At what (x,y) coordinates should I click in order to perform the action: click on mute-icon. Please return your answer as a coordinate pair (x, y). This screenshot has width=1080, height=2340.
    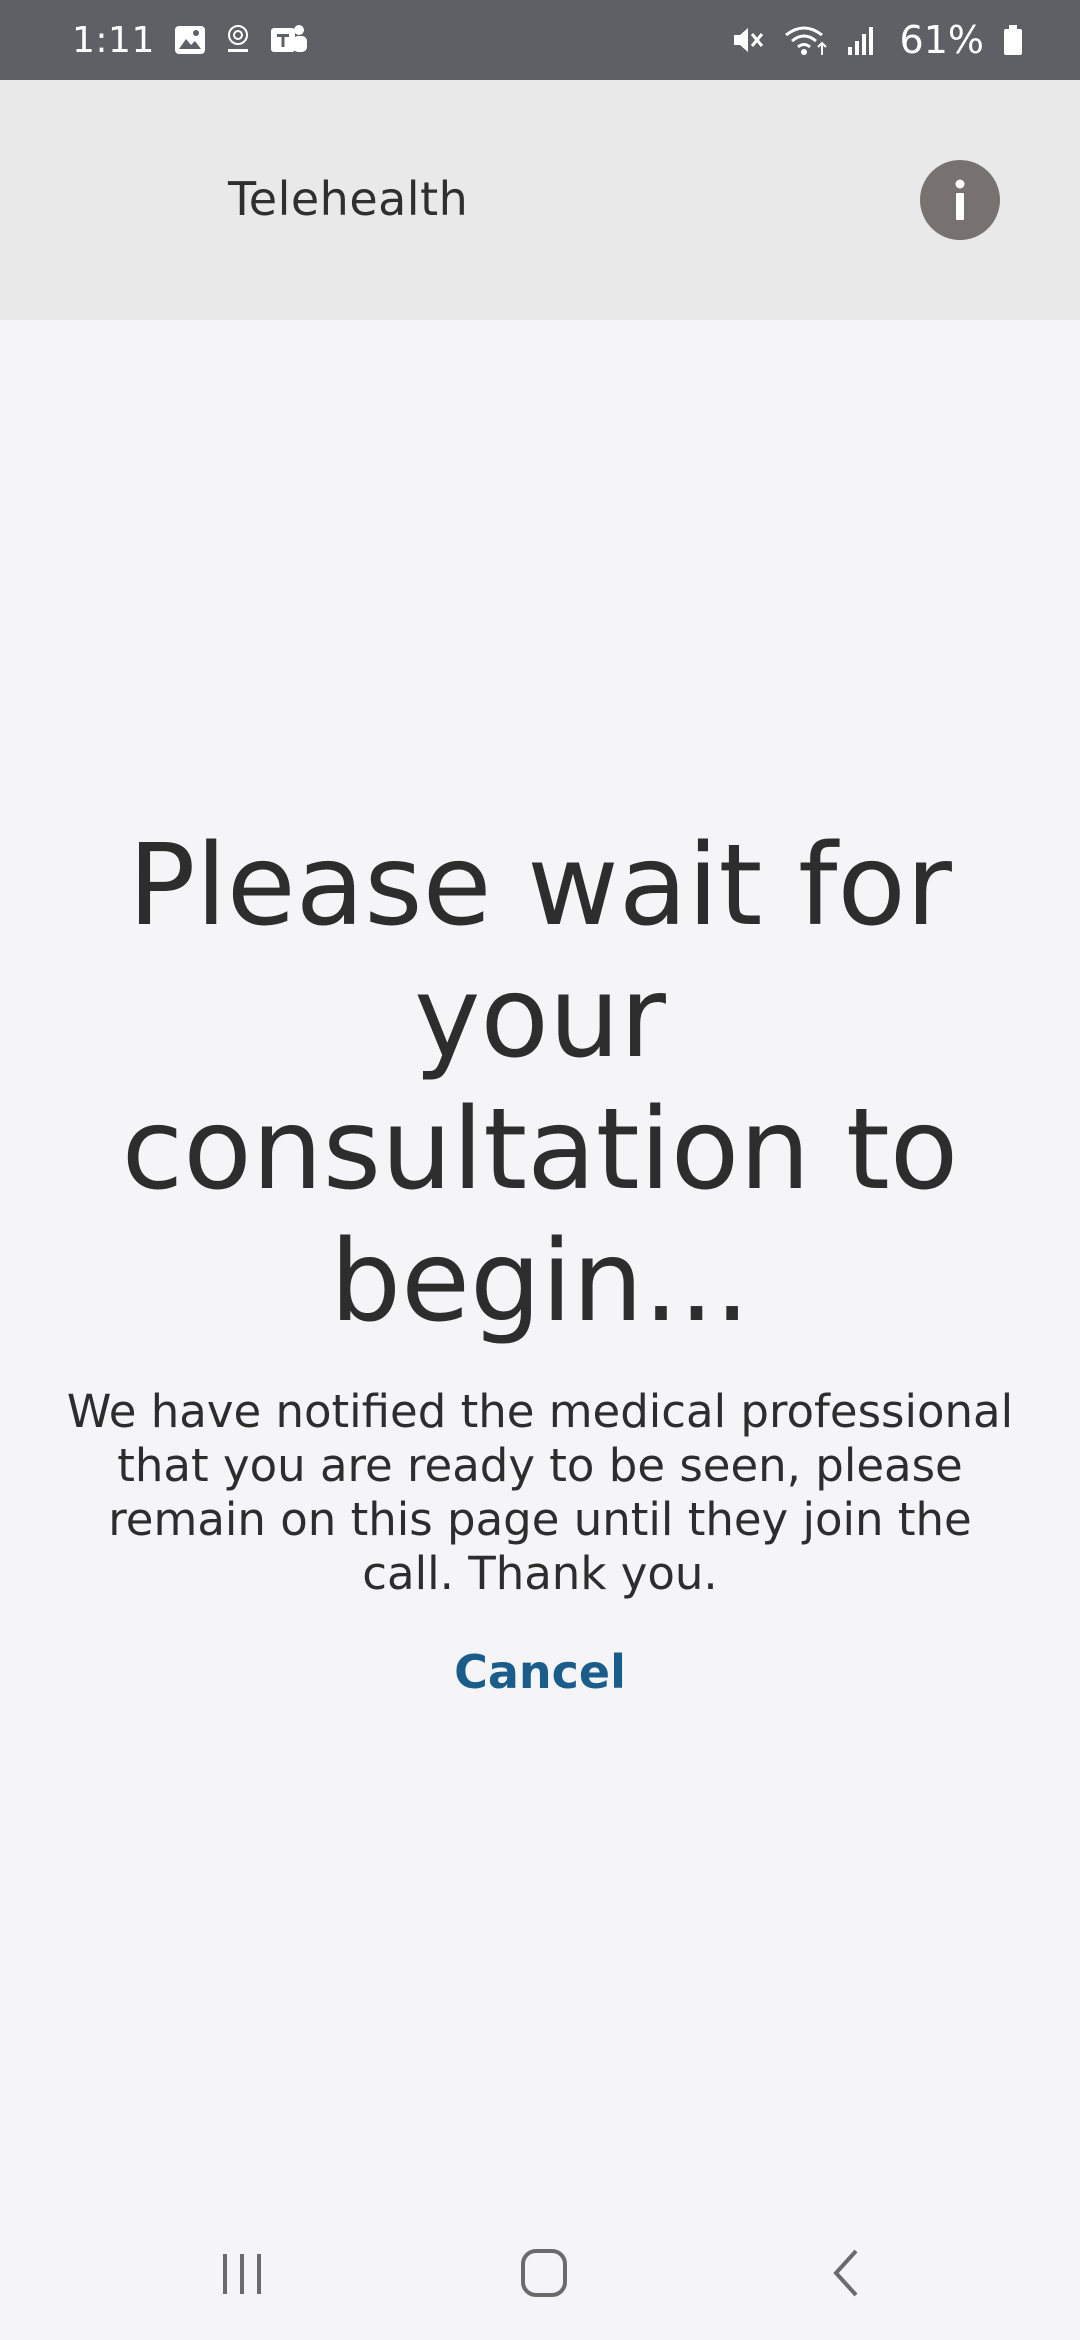
    Looking at the image, I should click on (748, 40).